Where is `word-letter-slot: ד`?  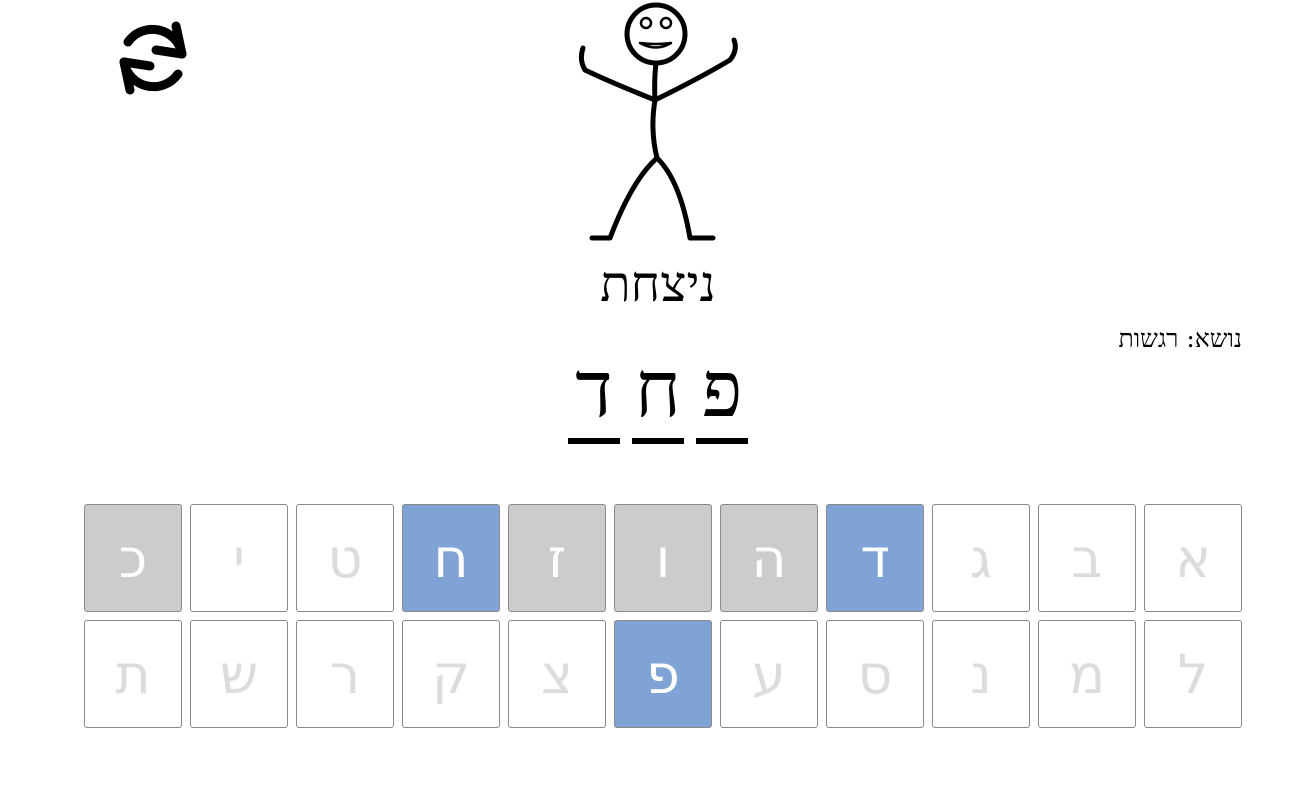
word-letter-slot: ד is located at coordinates (594, 396).